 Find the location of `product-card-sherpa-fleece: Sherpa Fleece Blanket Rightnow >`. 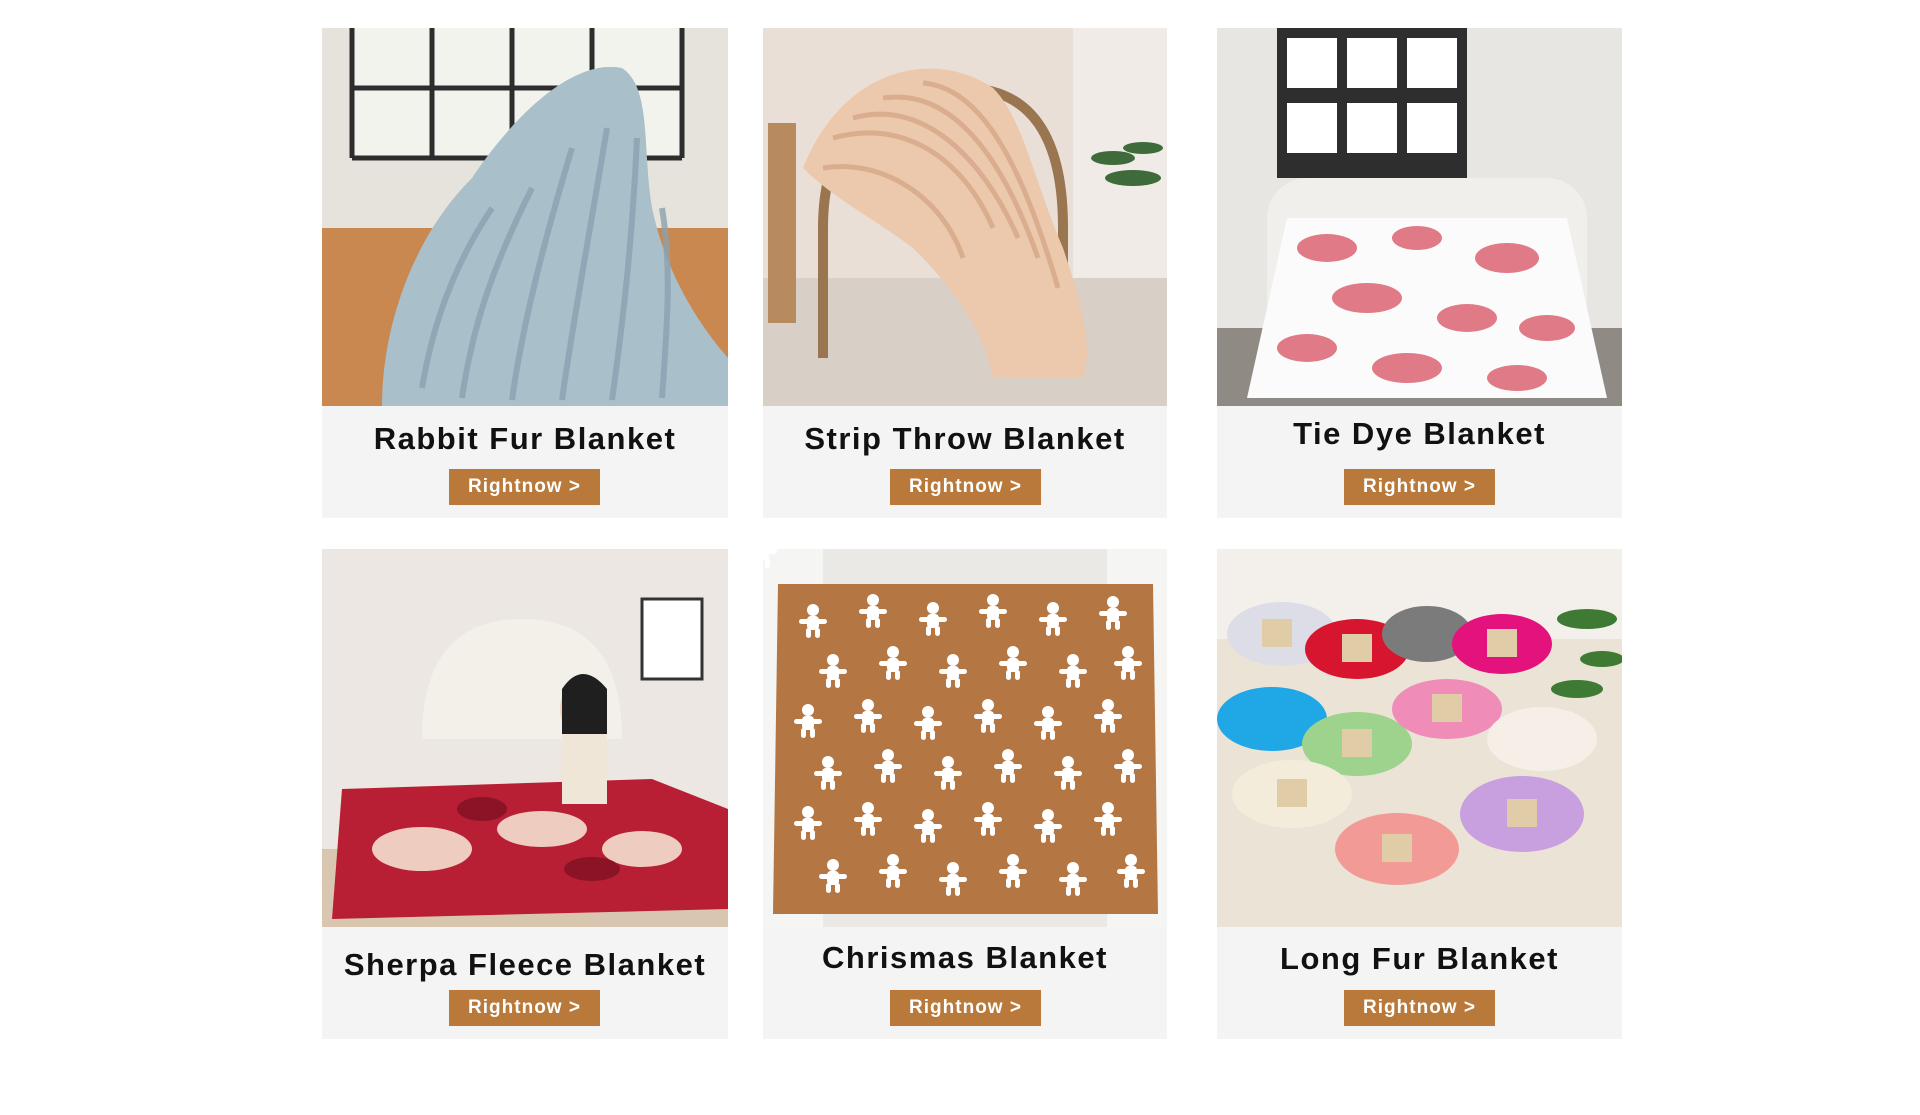

product-card-sherpa-fleece: Sherpa Fleece Blanket Rightnow > is located at coordinates (525, 794).